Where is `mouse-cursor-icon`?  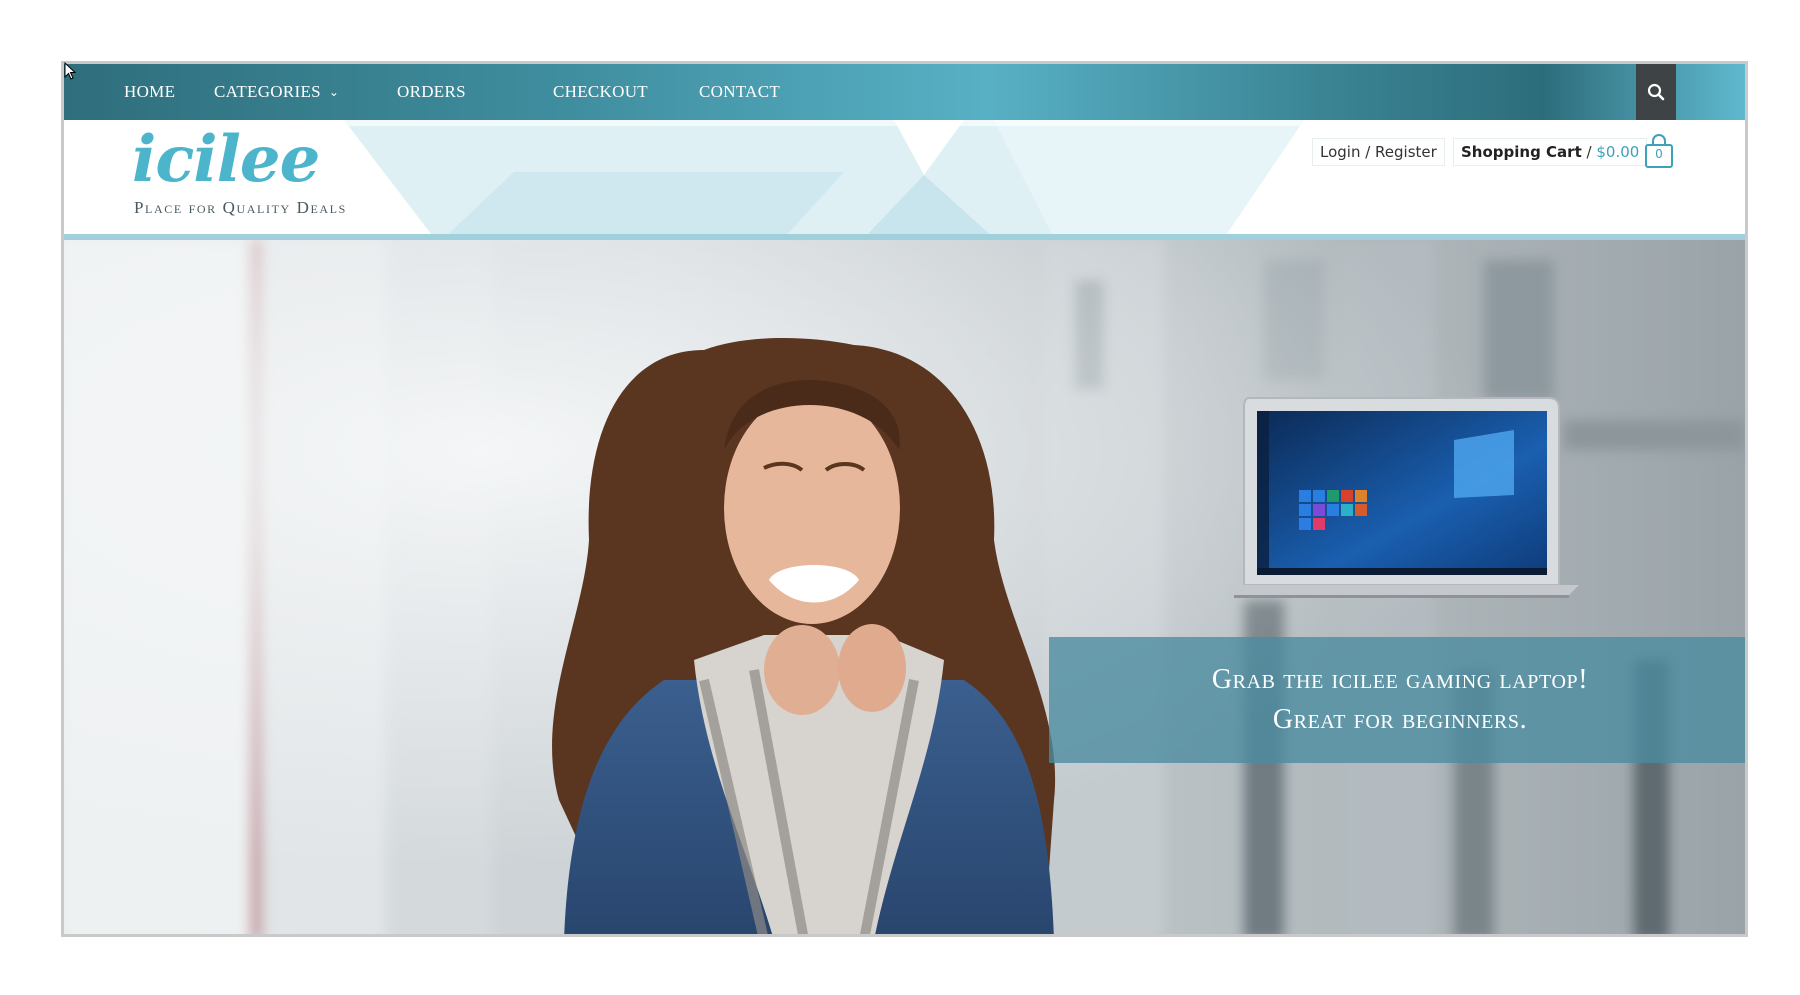 mouse-cursor-icon is located at coordinates (70, 71).